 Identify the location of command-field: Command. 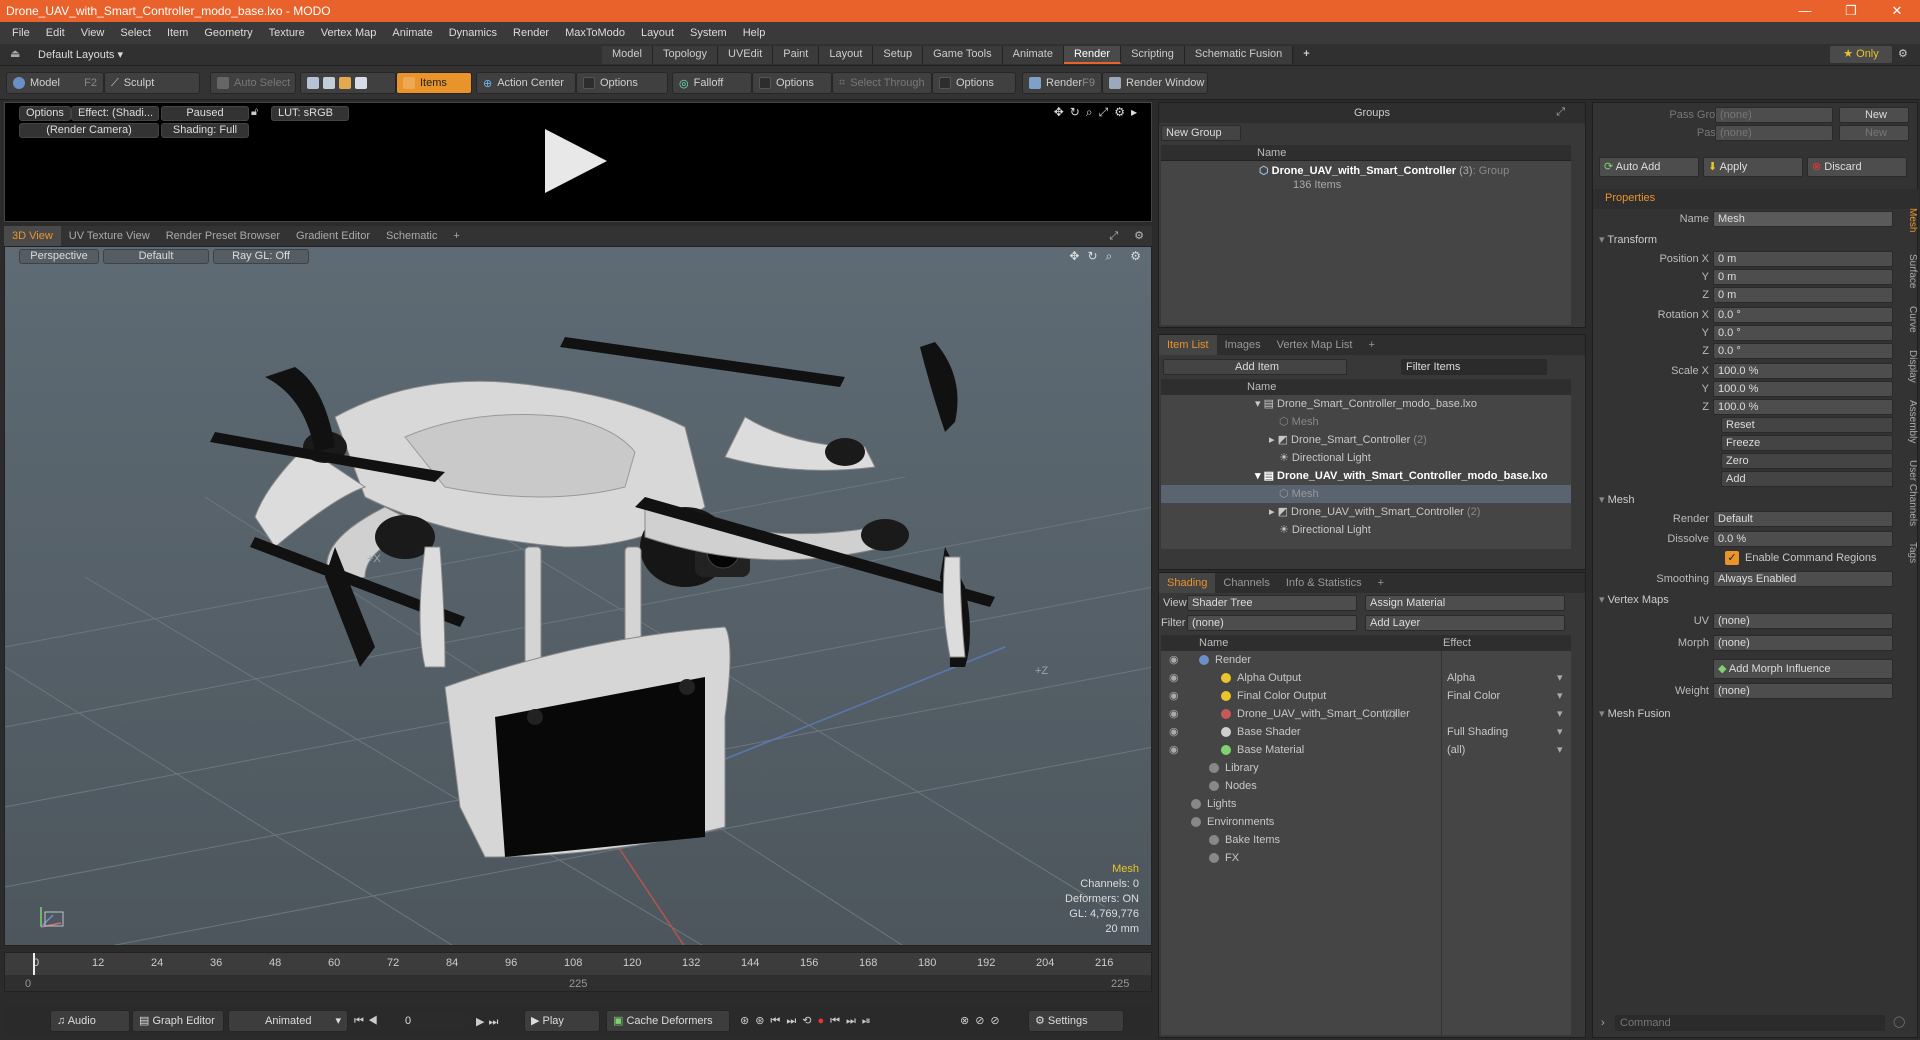
(1750, 1023).